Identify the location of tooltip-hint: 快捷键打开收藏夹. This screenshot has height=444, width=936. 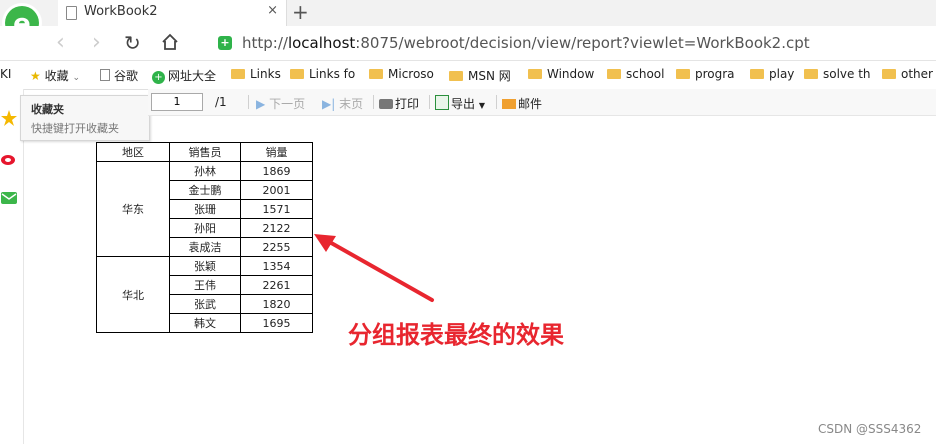
(75, 128).